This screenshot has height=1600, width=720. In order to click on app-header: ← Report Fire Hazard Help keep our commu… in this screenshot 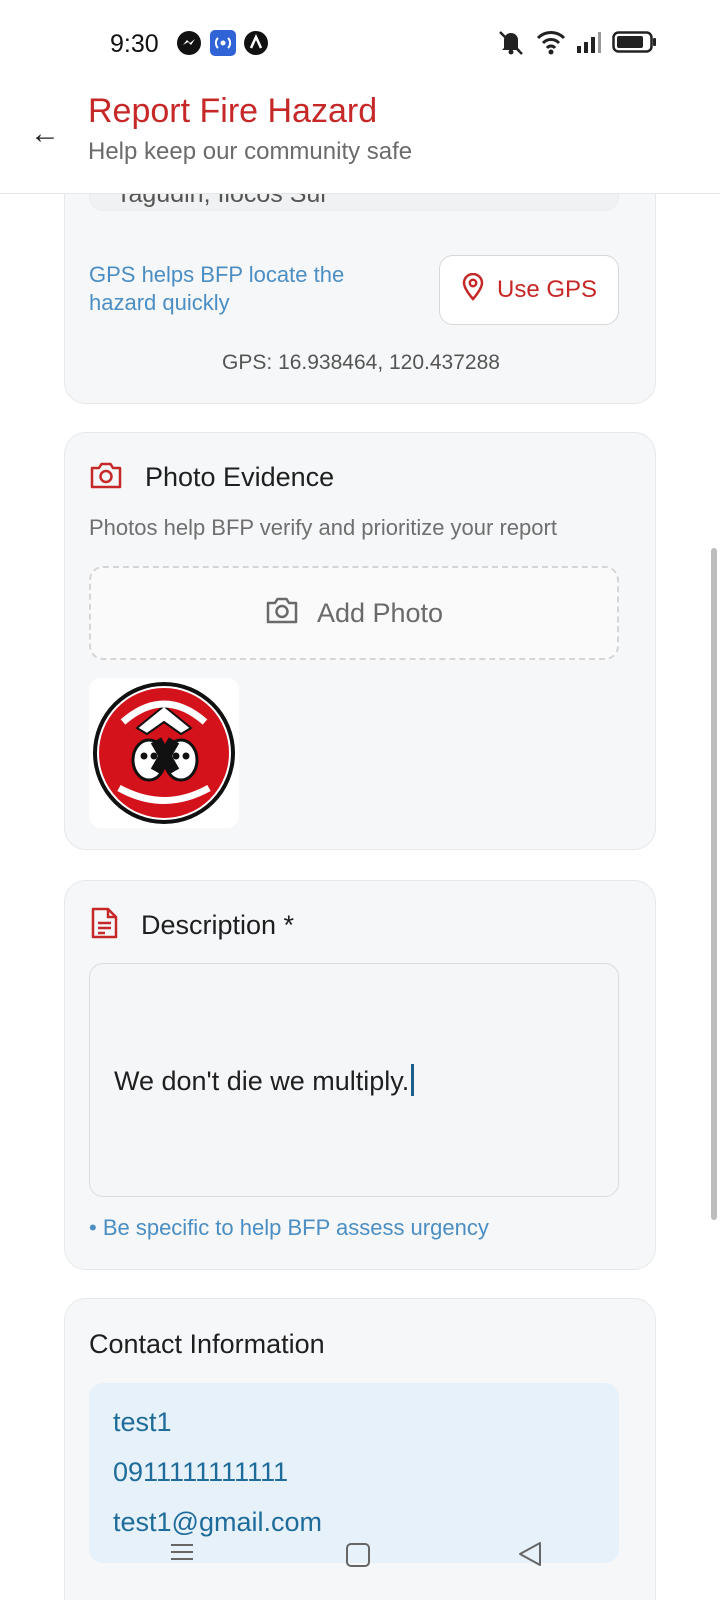, I will do `click(360, 142)`.